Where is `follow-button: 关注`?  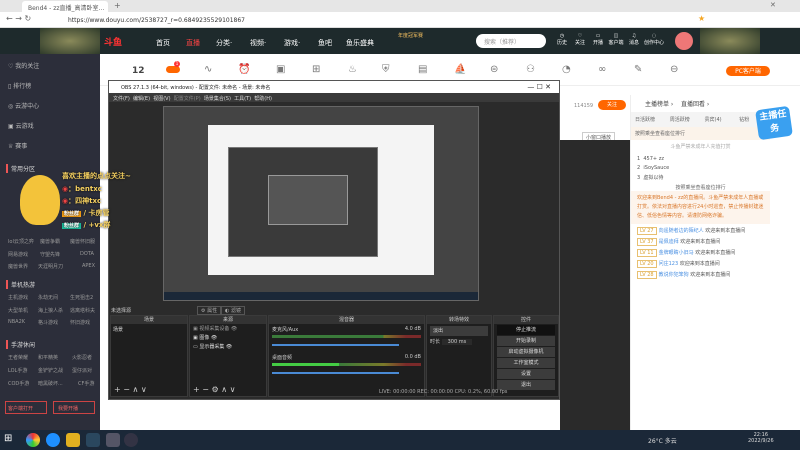 follow-button: 关注 is located at coordinates (612, 105).